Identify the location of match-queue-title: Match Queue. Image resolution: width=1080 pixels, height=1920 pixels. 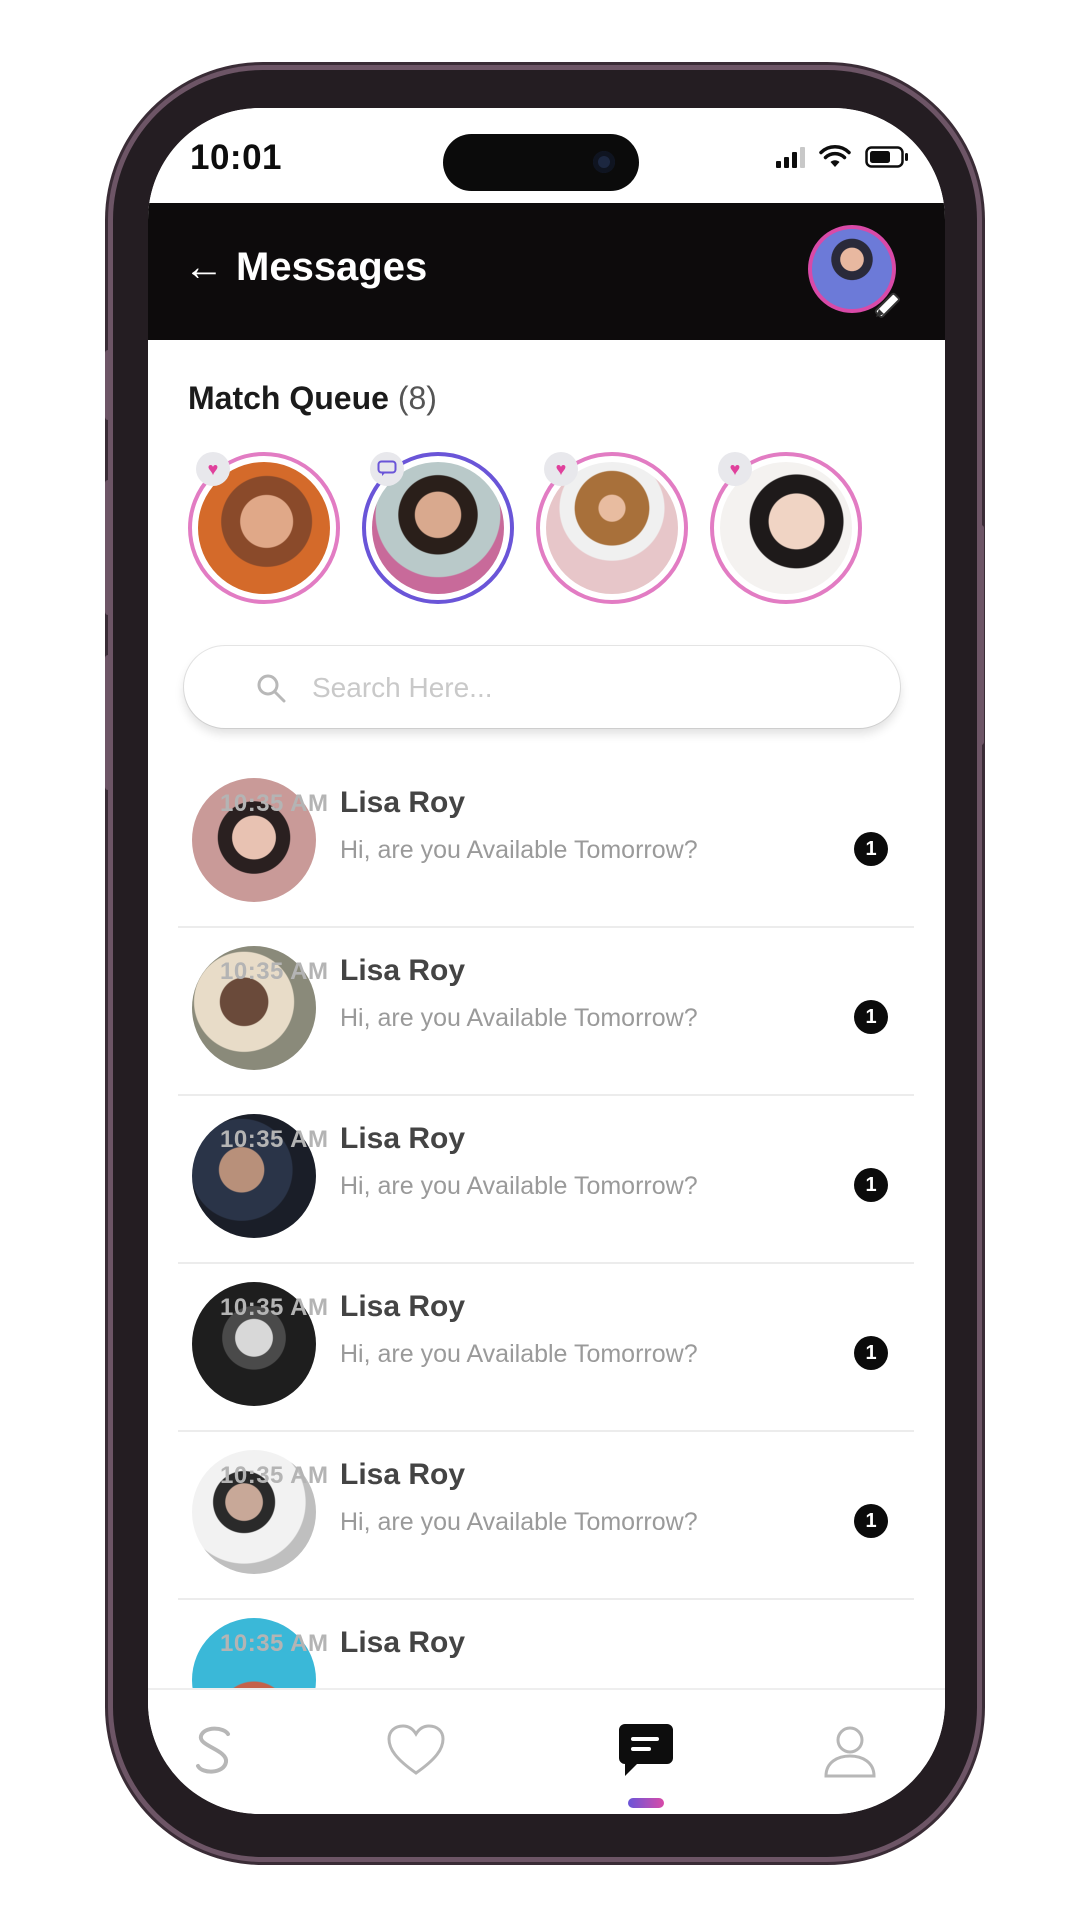
(288, 398).